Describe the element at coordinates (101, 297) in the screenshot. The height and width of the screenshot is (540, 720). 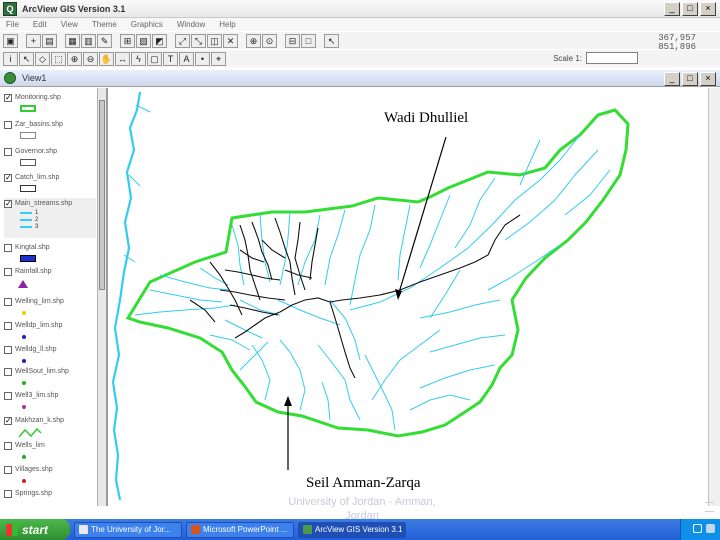
I see `legend-scrollbar` at that location.